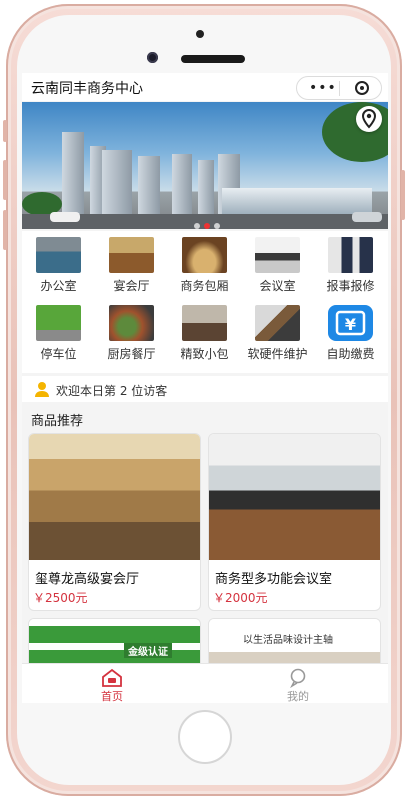 This screenshot has height=800, width=408. What do you see at coordinates (5, 180) in the screenshot?
I see `volume-up-button` at bounding box center [5, 180].